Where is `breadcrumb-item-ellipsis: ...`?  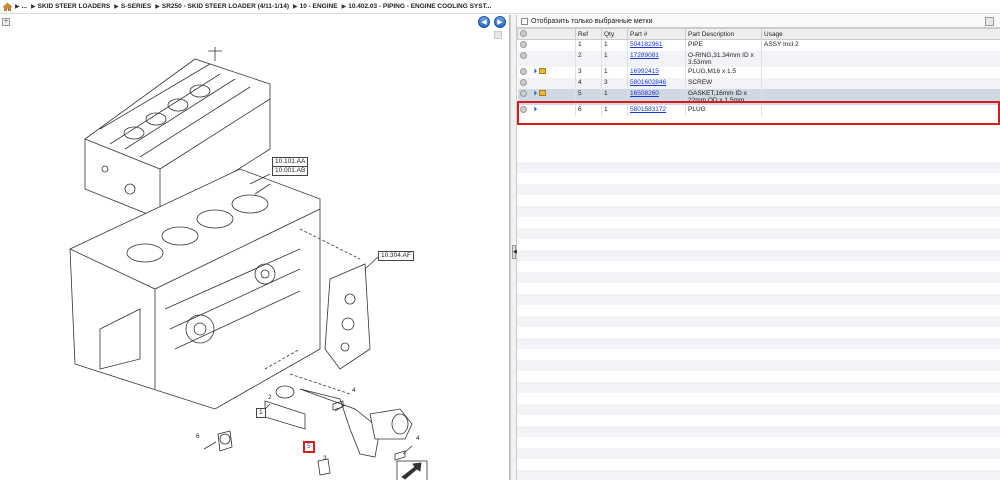
breadcrumb-item-ellipsis: ... is located at coordinates (24, 6).